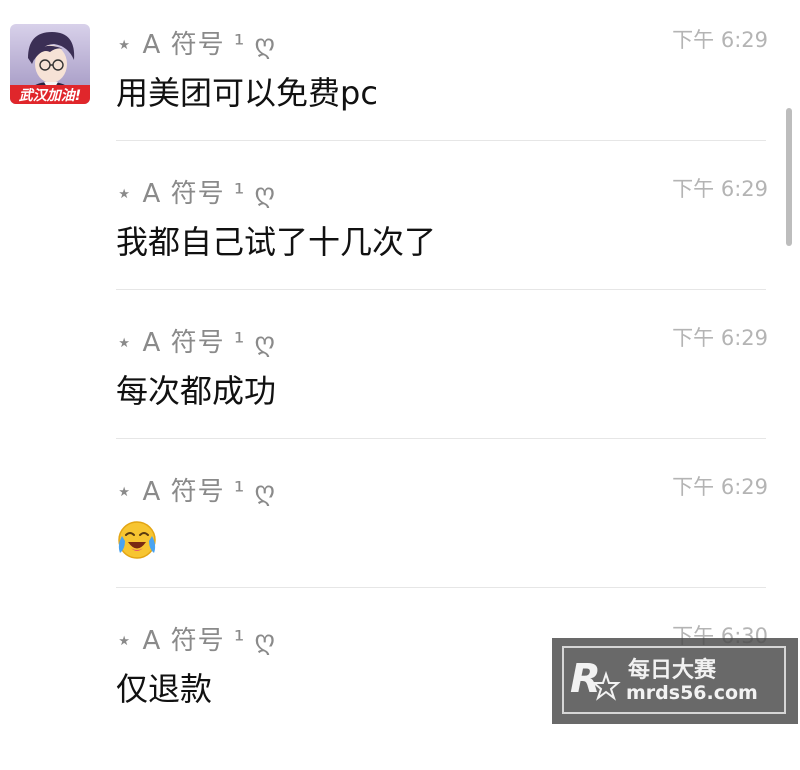 The height and width of the screenshot is (770, 800). What do you see at coordinates (50, 64) in the screenshot?
I see `avatar: 武汉加油!` at bounding box center [50, 64].